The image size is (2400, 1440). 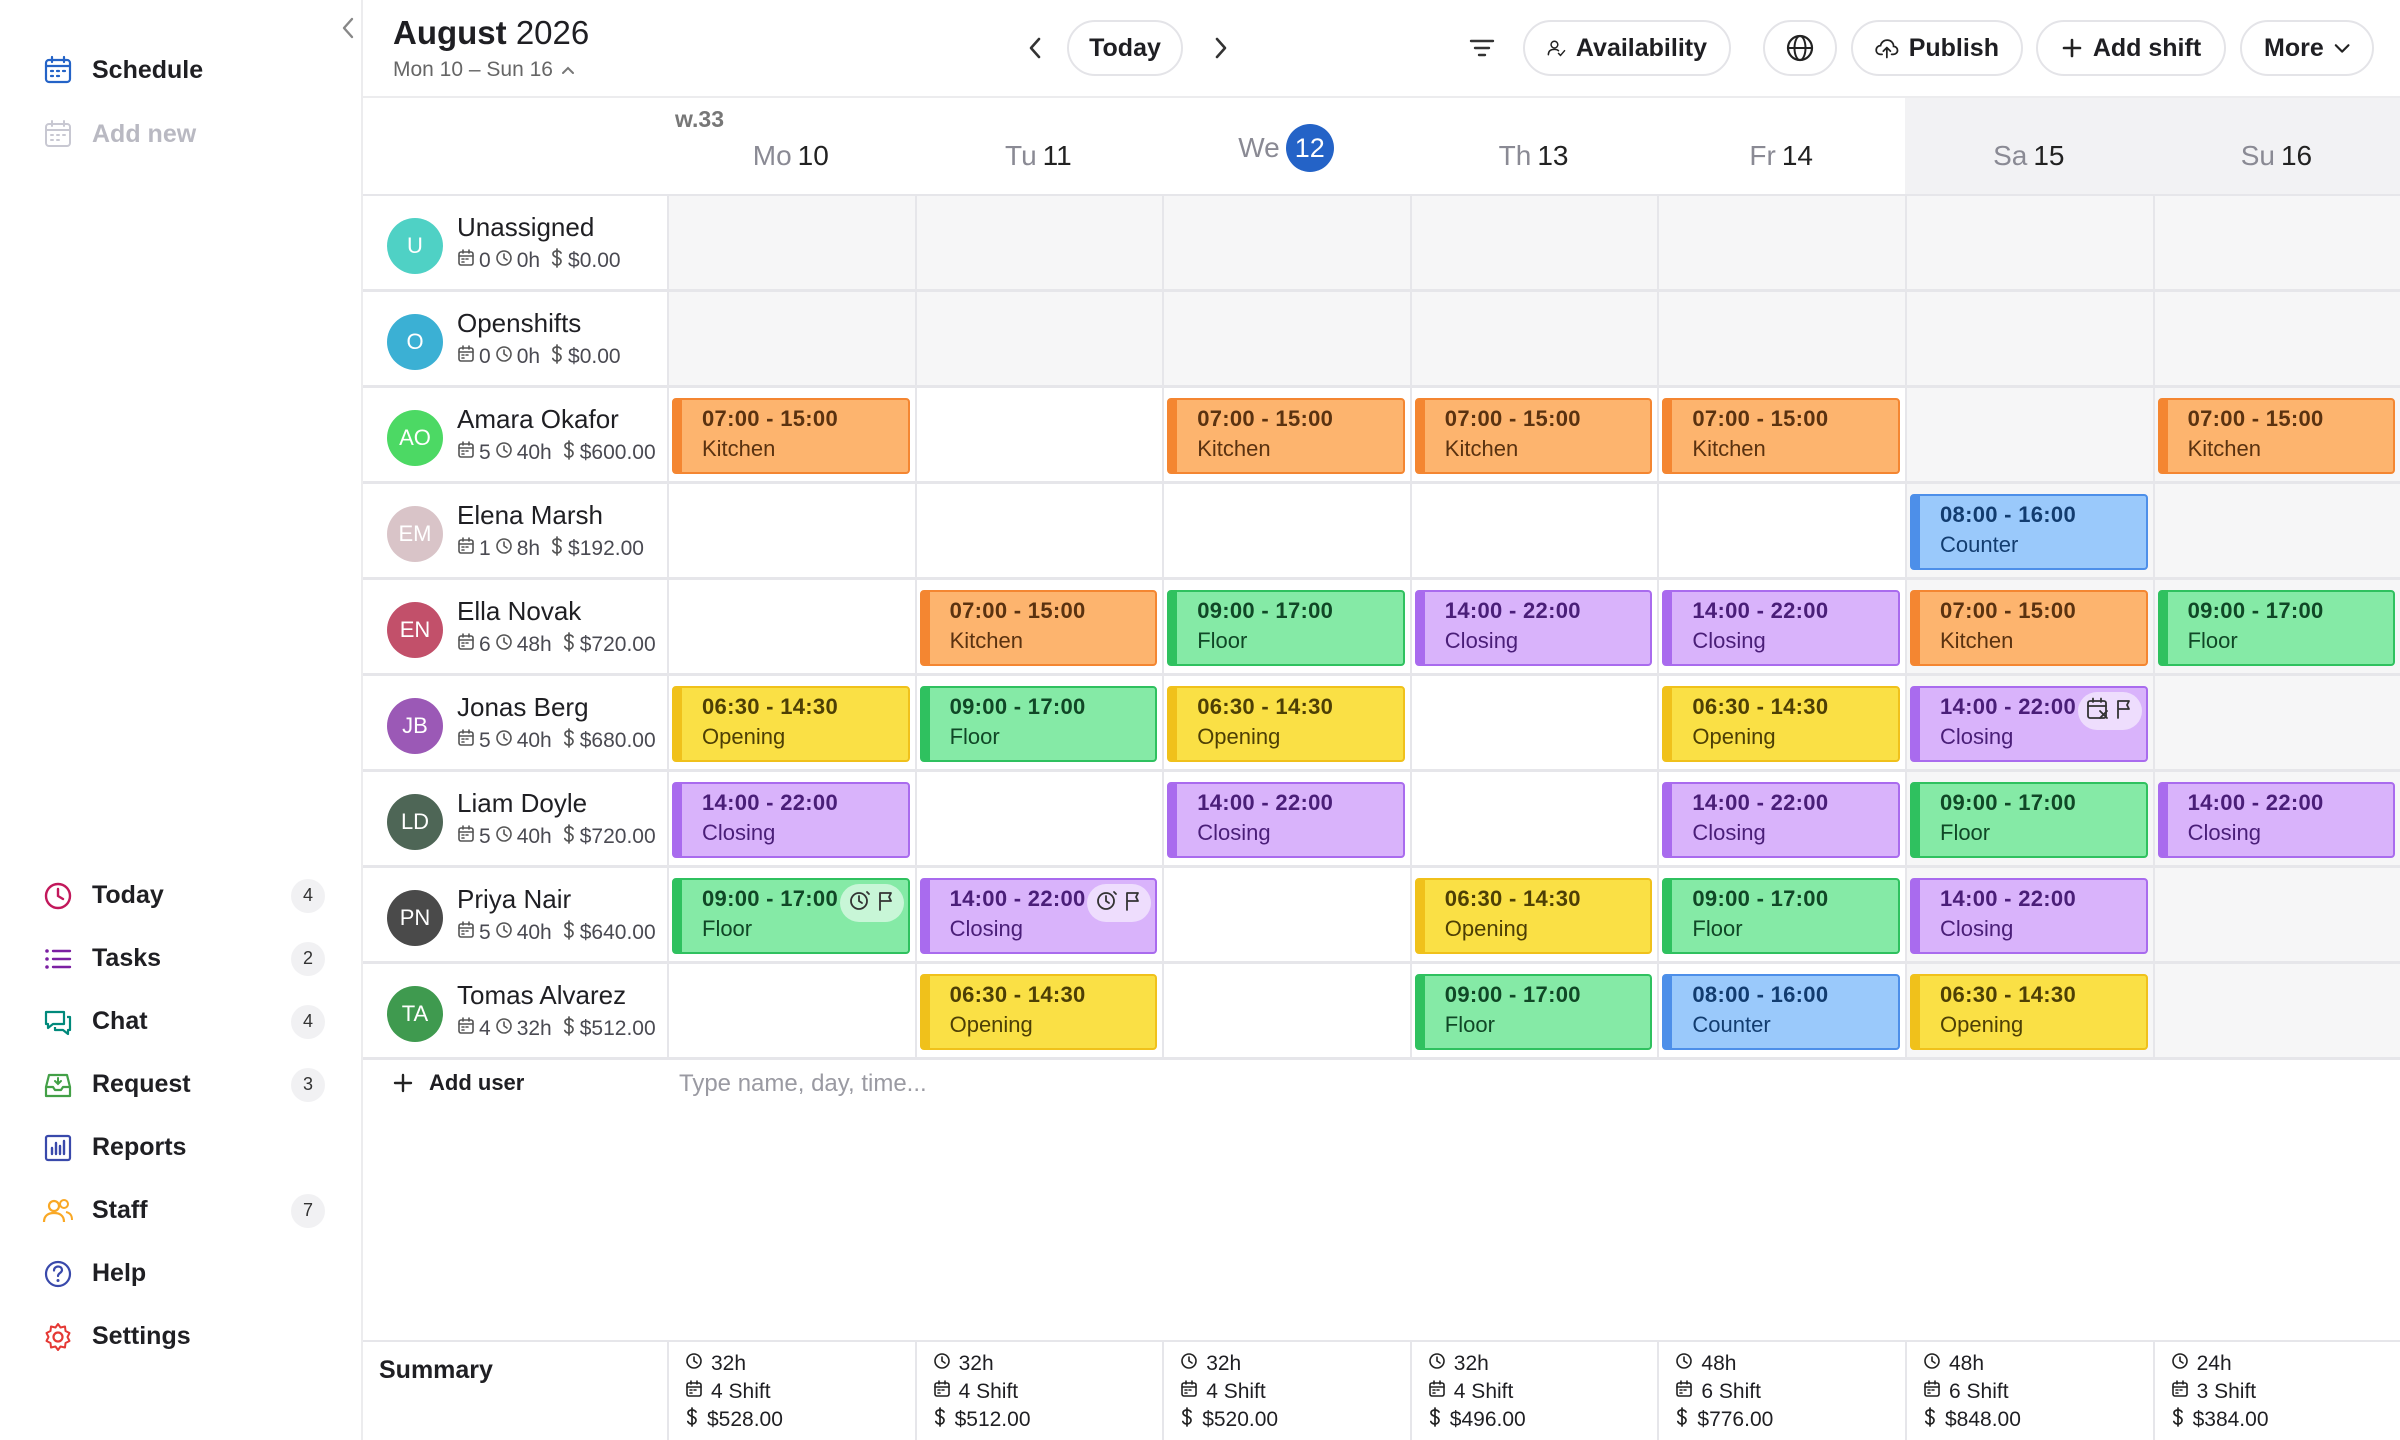 What do you see at coordinates (527, 821) in the screenshot?
I see `staff-info: LD Liam Doyle 5 40h $720.00` at bounding box center [527, 821].